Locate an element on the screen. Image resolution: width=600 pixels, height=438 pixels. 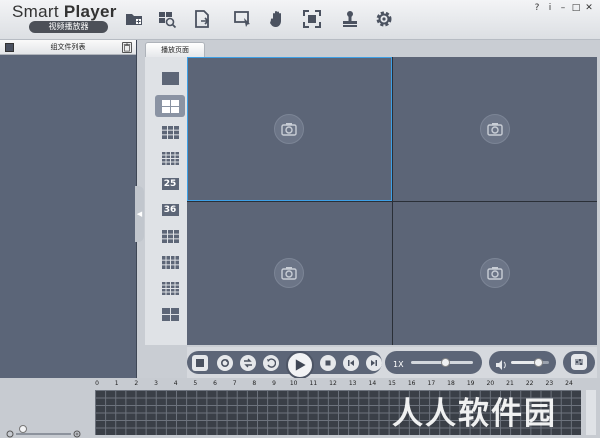
layout-8-button is located at coordinates (170, 262).